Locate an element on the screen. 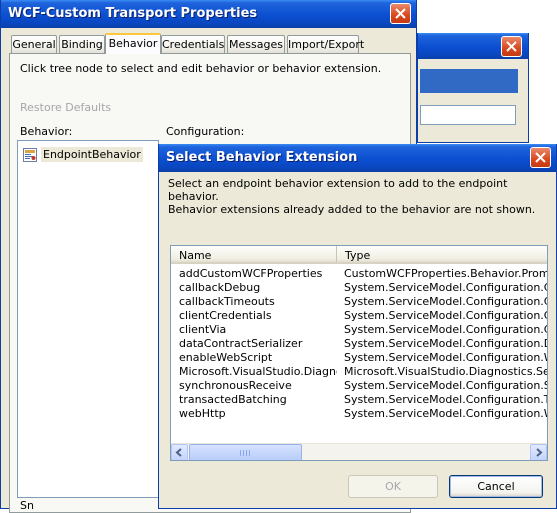  arrow-right-icon is located at coordinates (539, 452).